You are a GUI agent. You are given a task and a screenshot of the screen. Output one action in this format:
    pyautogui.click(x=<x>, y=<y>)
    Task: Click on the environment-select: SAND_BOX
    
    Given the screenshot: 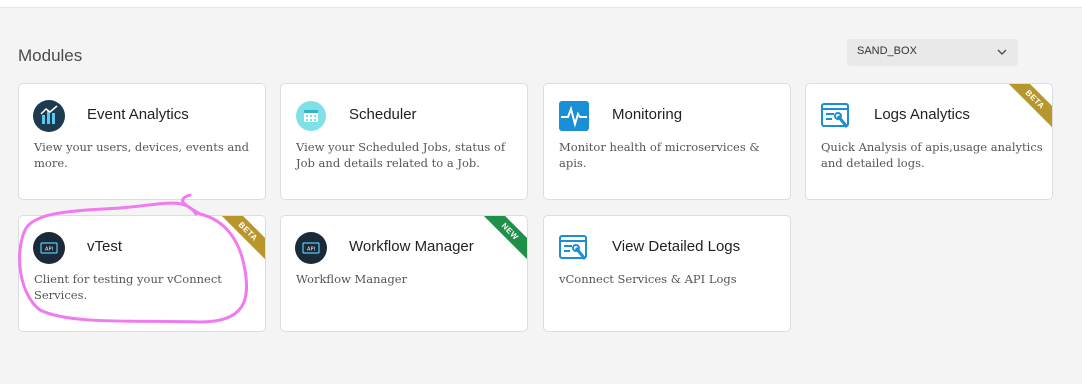 What is the action you would take?
    pyautogui.click(x=932, y=52)
    